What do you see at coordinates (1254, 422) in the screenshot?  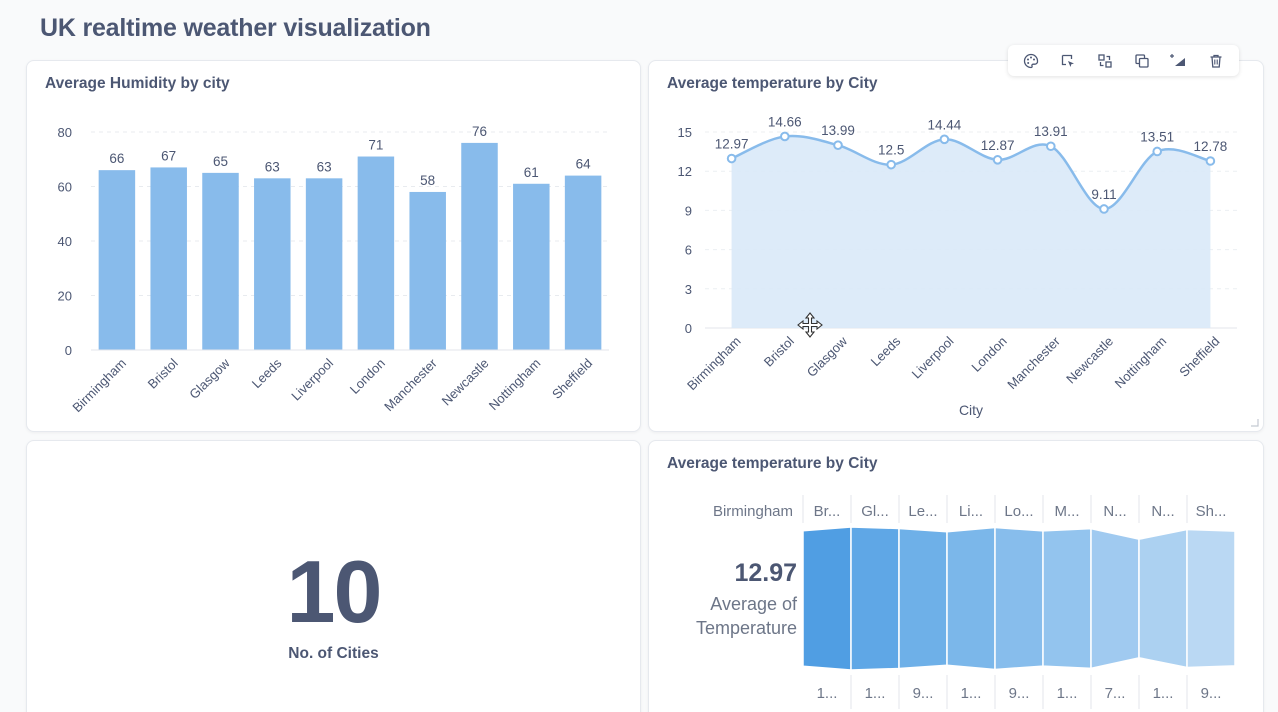 I see `resize-handle-icon` at bounding box center [1254, 422].